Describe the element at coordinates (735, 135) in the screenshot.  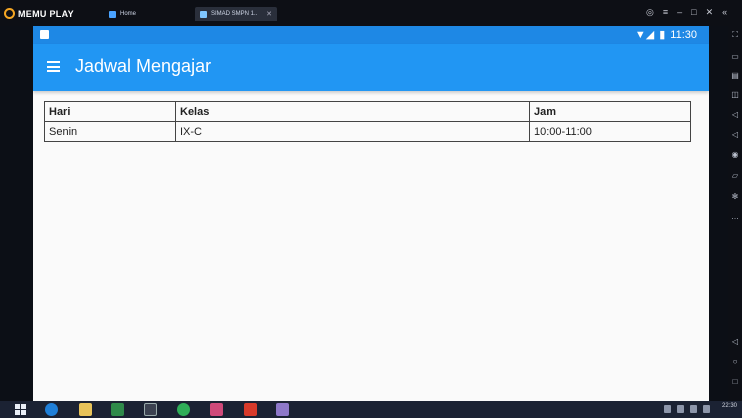
I see `volume-down-icon: ◁` at that location.